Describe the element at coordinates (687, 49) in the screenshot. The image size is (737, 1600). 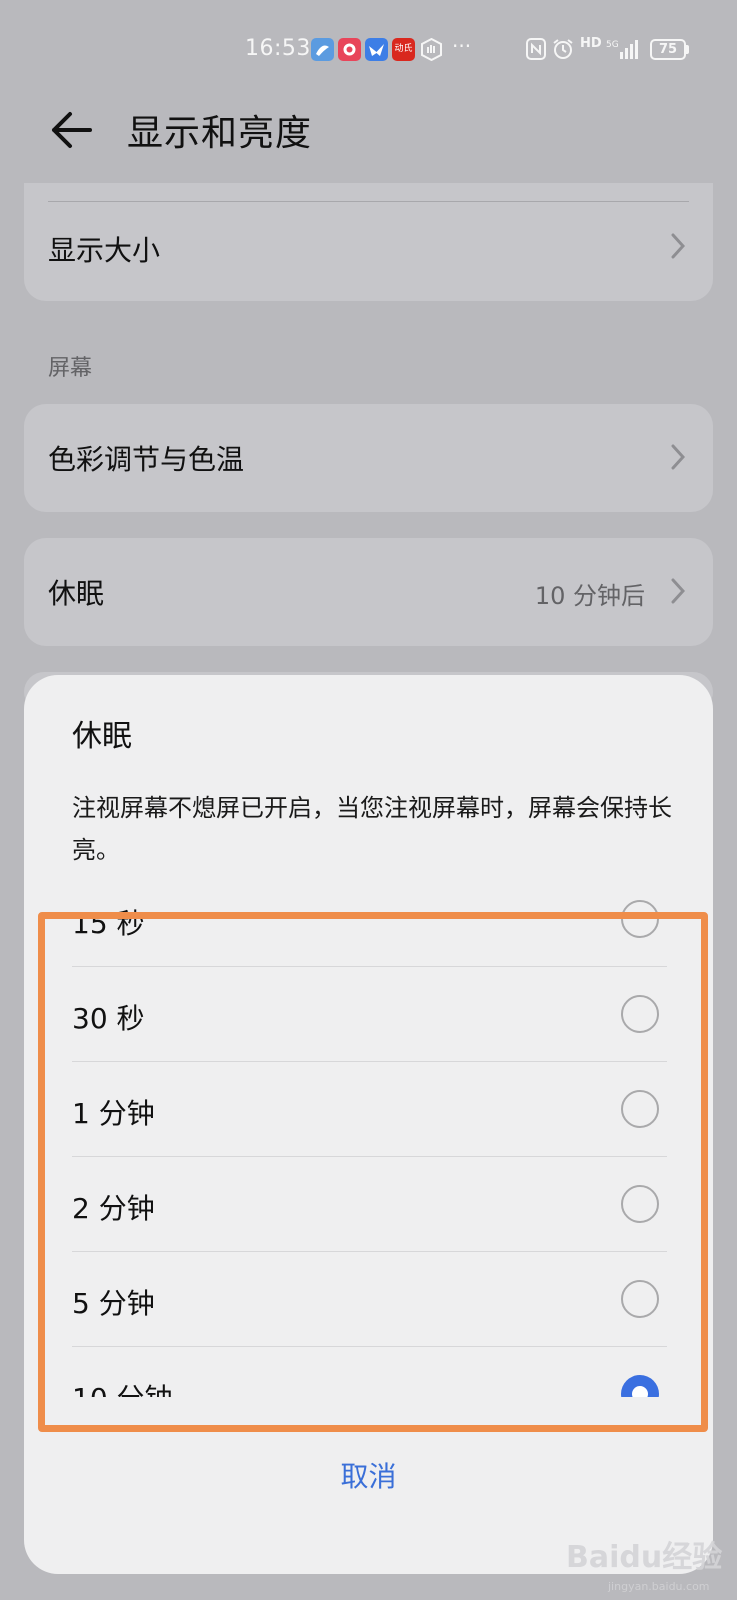
I see `battery-tip` at that location.